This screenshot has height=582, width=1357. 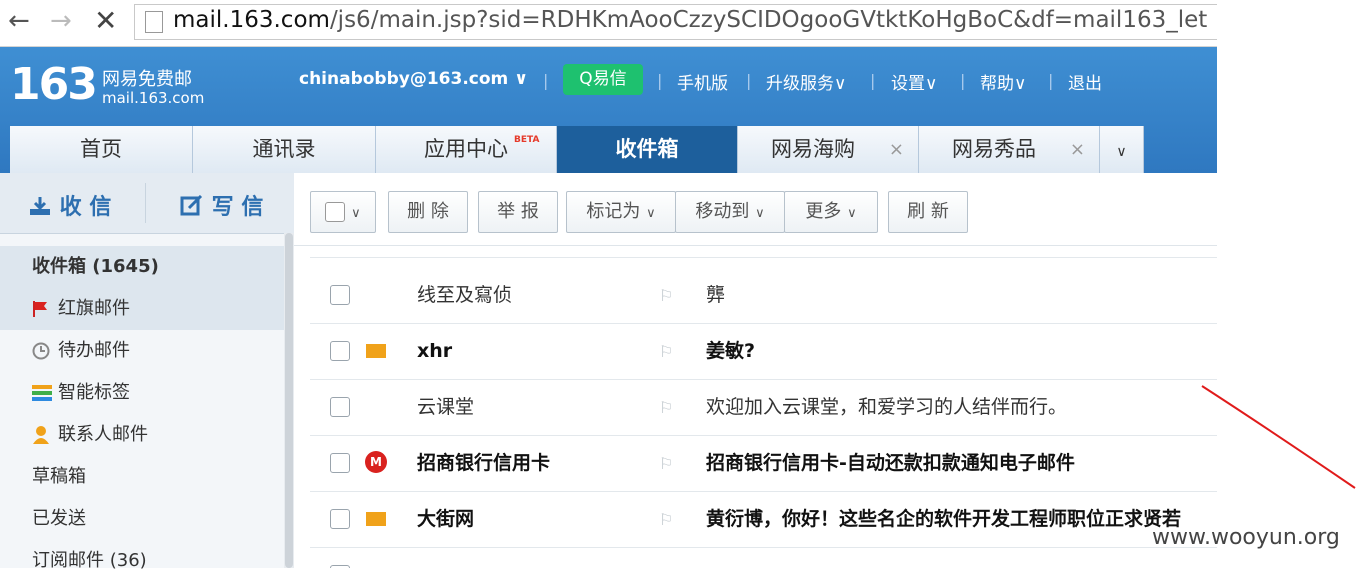 What do you see at coordinates (404, 79) in the screenshot?
I see `user-email: chinabobby@163.com` at bounding box center [404, 79].